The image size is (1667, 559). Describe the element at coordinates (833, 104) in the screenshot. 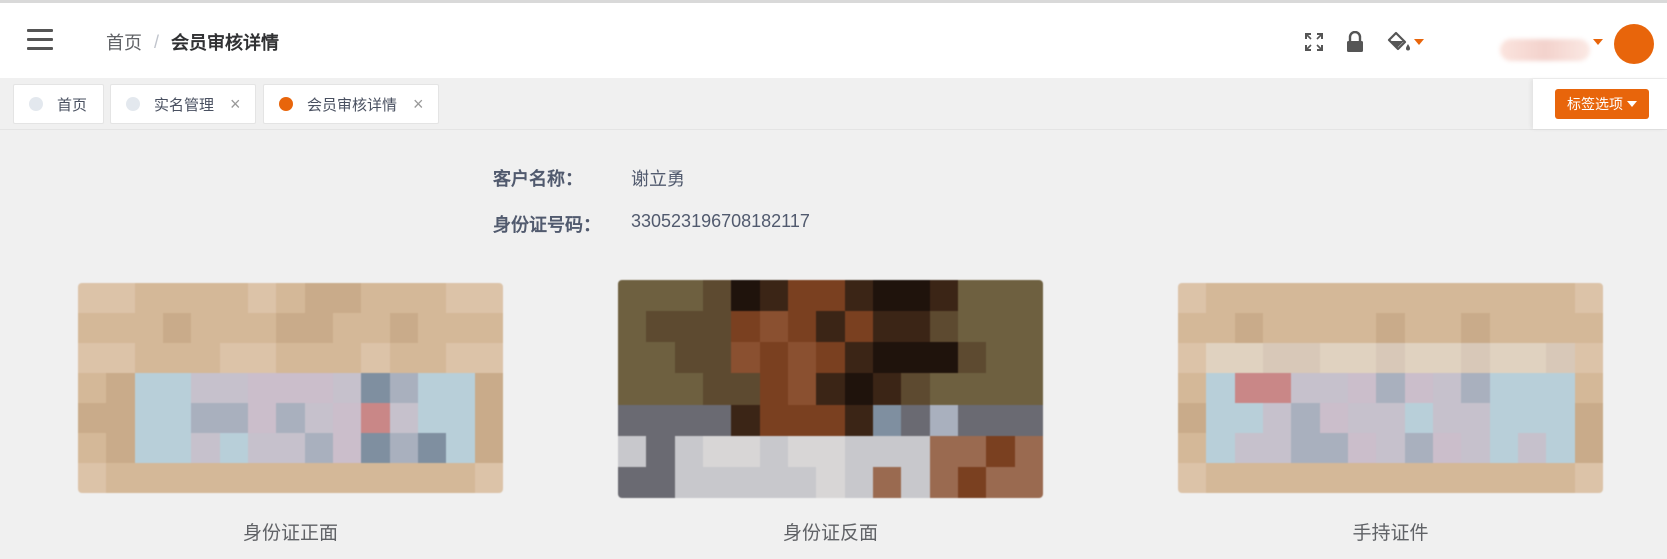

I see `tabs-bar: 首页 实名管理 × 会员审核详情 ×` at that location.